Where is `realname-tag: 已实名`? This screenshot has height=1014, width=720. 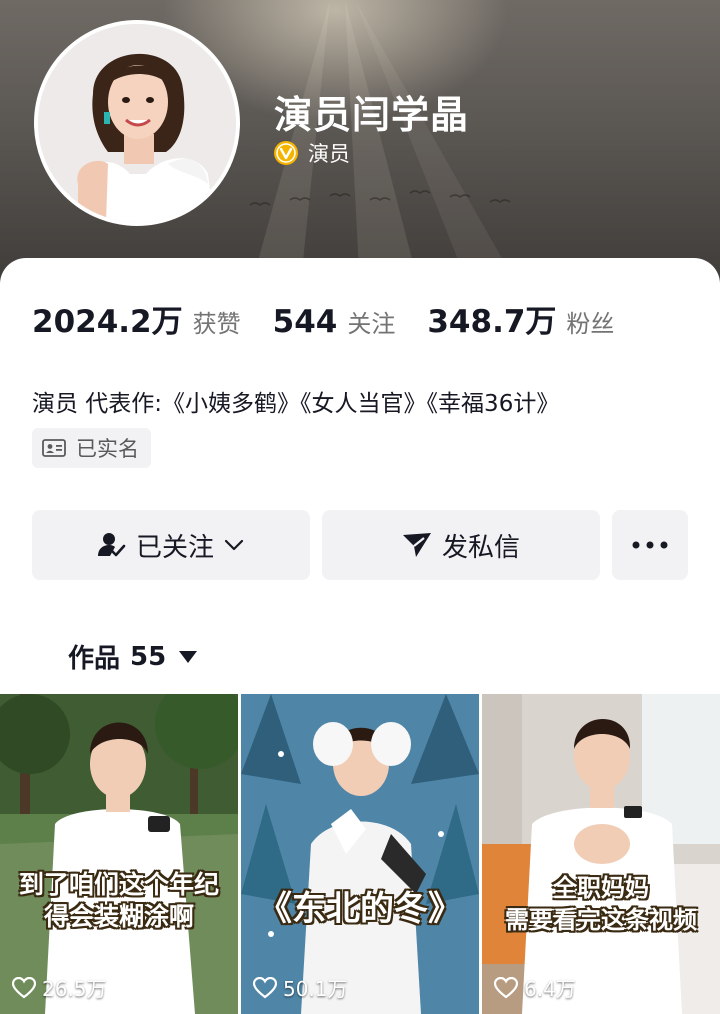 realname-tag: 已实名 is located at coordinates (91, 448).